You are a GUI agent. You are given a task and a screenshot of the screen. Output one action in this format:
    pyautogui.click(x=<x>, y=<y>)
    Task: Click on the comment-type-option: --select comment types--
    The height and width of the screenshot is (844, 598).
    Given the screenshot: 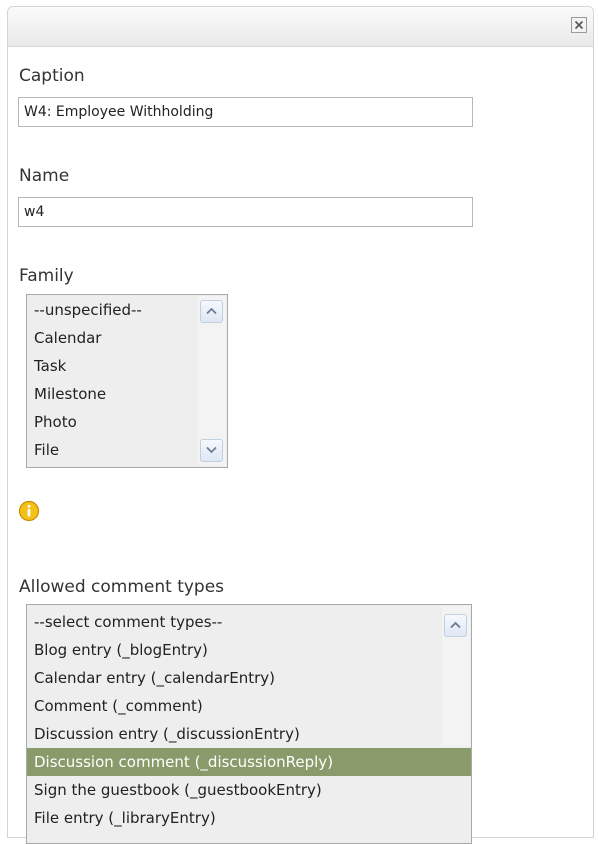 What is the action you would take?
    pyautogui.click(x=249, y=622)
    